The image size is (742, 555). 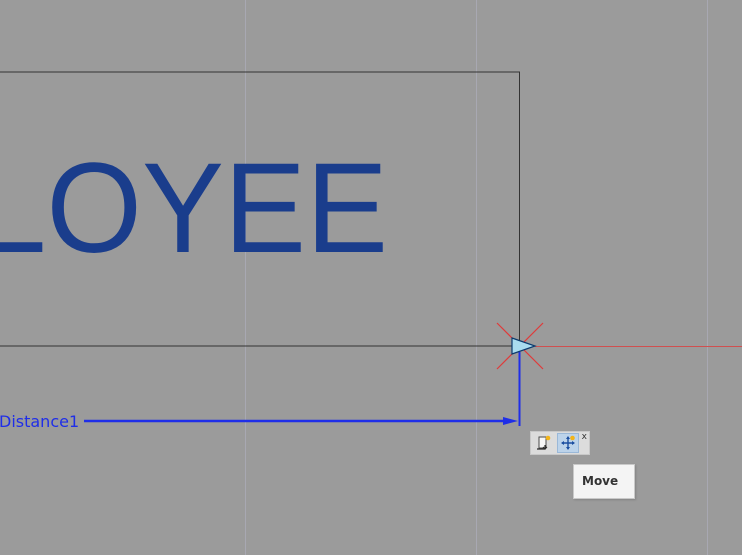 I want to click on drawing-text: LOYEE, so click(x=194, y=208).